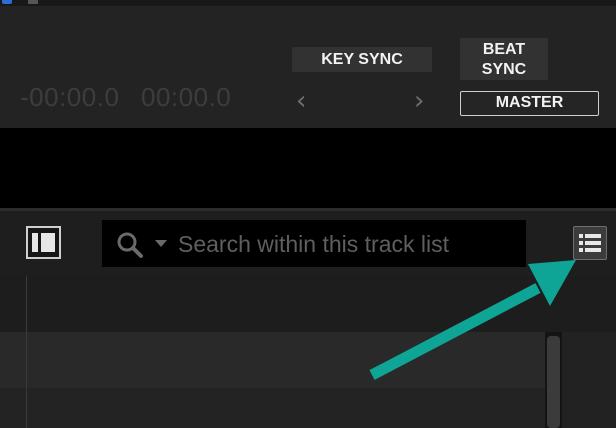 This screenshot has height=428, width=616. Describe the element at coordinates (472, 320) in the screenshot. I see `annotation-arrow-icon` at that location.